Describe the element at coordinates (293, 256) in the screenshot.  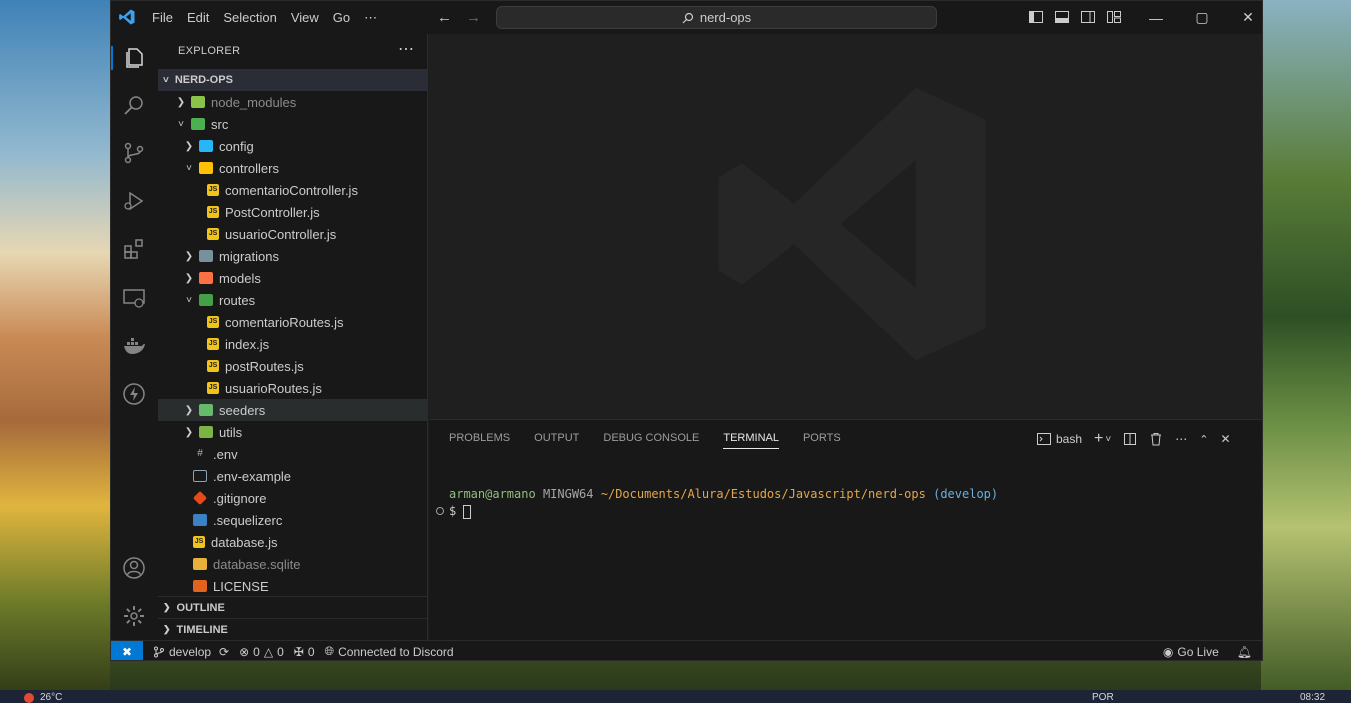
I see `tree-item-migrations: ❯ migrations` at that location.